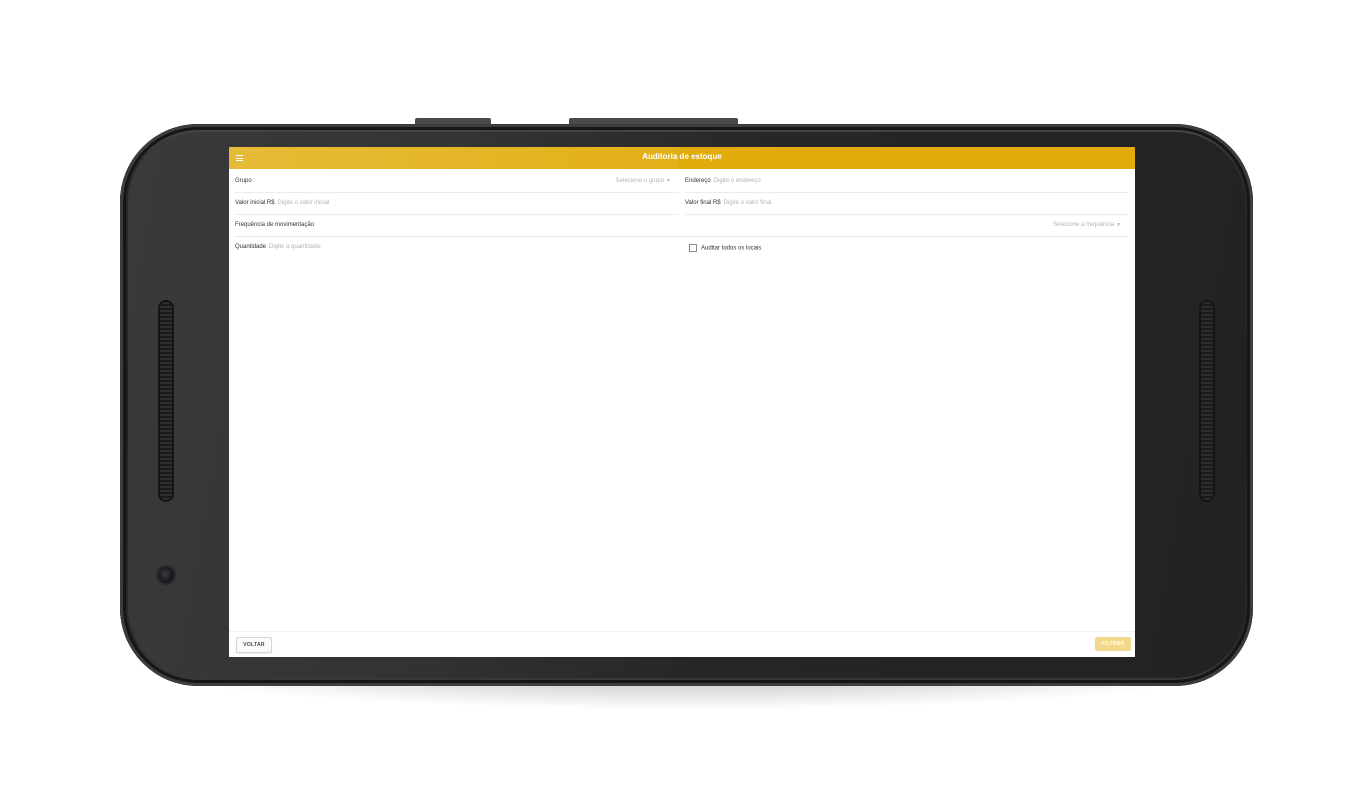 This screenshot has width=1372, height=800. I want to click on grupo-select-value: Selecione o grupo ▼, so click(643, 181).